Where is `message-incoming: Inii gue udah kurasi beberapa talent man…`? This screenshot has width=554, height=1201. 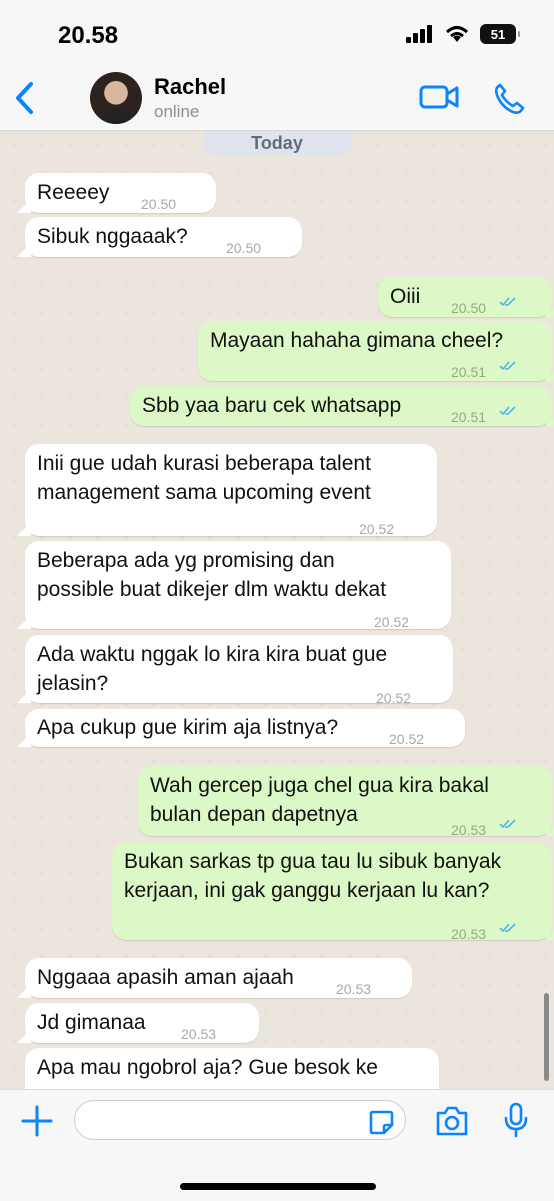
message-incoming: Inii gue udah kurasi beberapa talent man… is located at coordinates (227, 490).